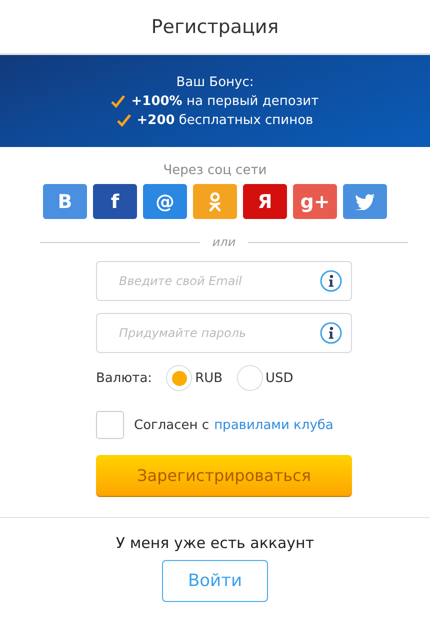 Image resolution: width=430 pixels, height=629 pixels. Describe the element at coordinates (224, 281) in the screenshot. I see `input-field: Введите свой Email` at that location.